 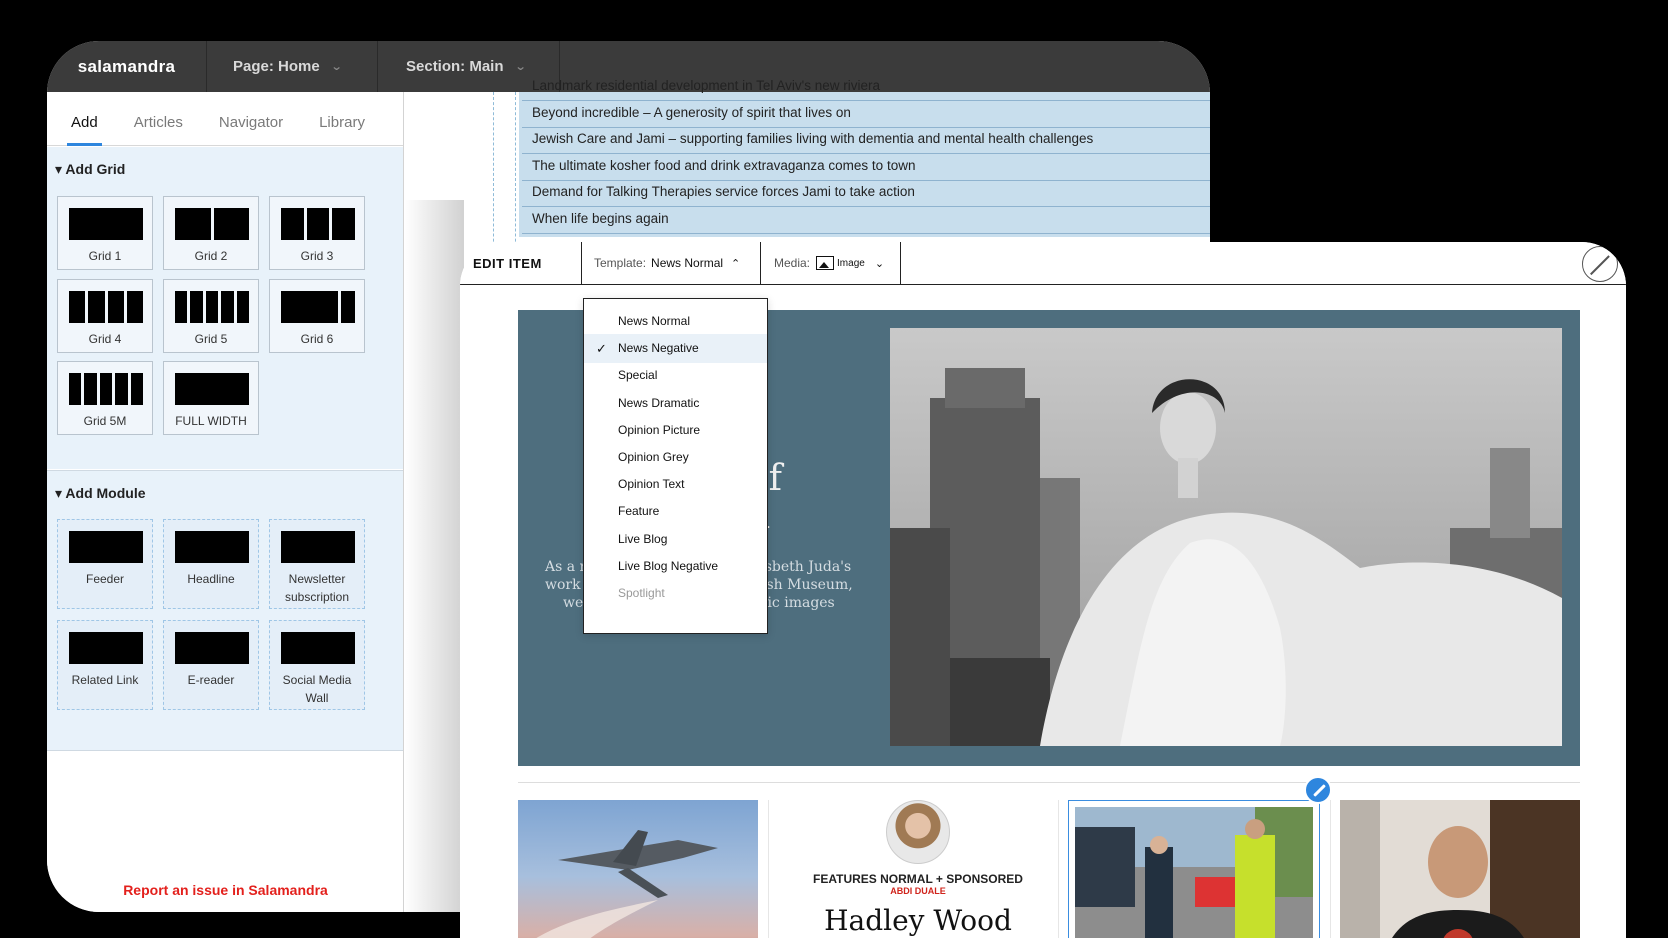 What do you see at coordinates (675, 457) in the screenshot?
I see `template-option: Opinion Grey` at bounding box center [675, 457].